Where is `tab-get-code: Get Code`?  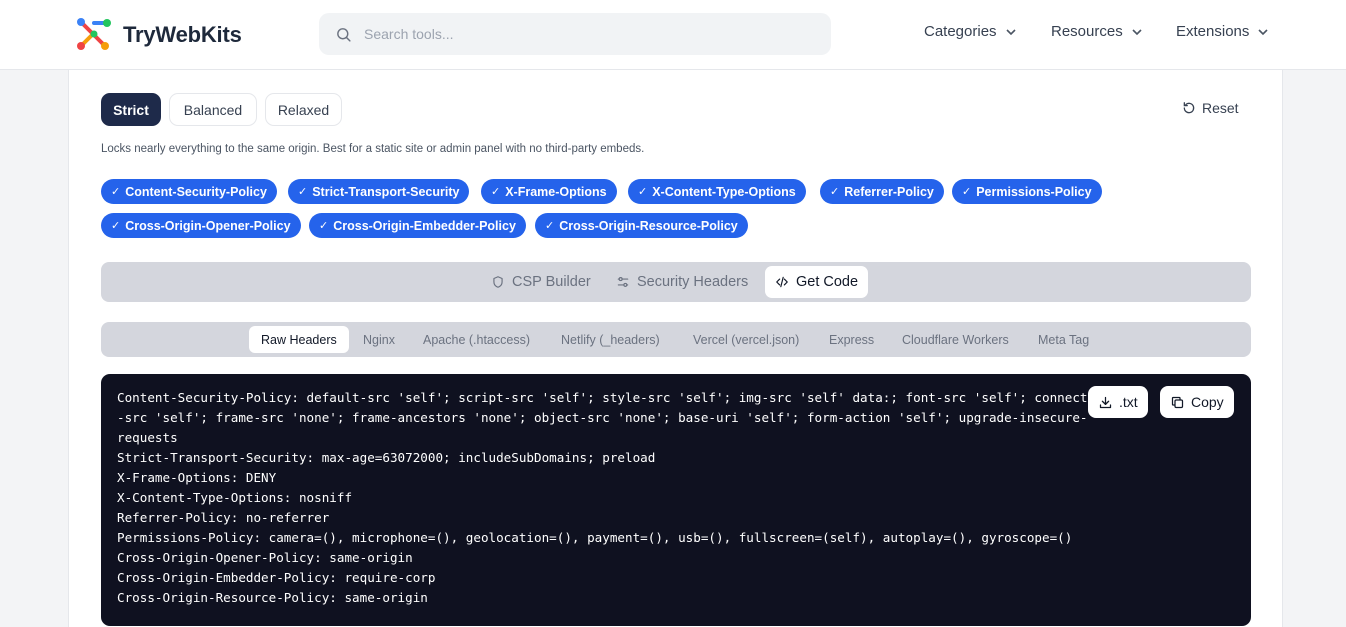 tab-get-code: Get Code is located at coordinates (817, 282).